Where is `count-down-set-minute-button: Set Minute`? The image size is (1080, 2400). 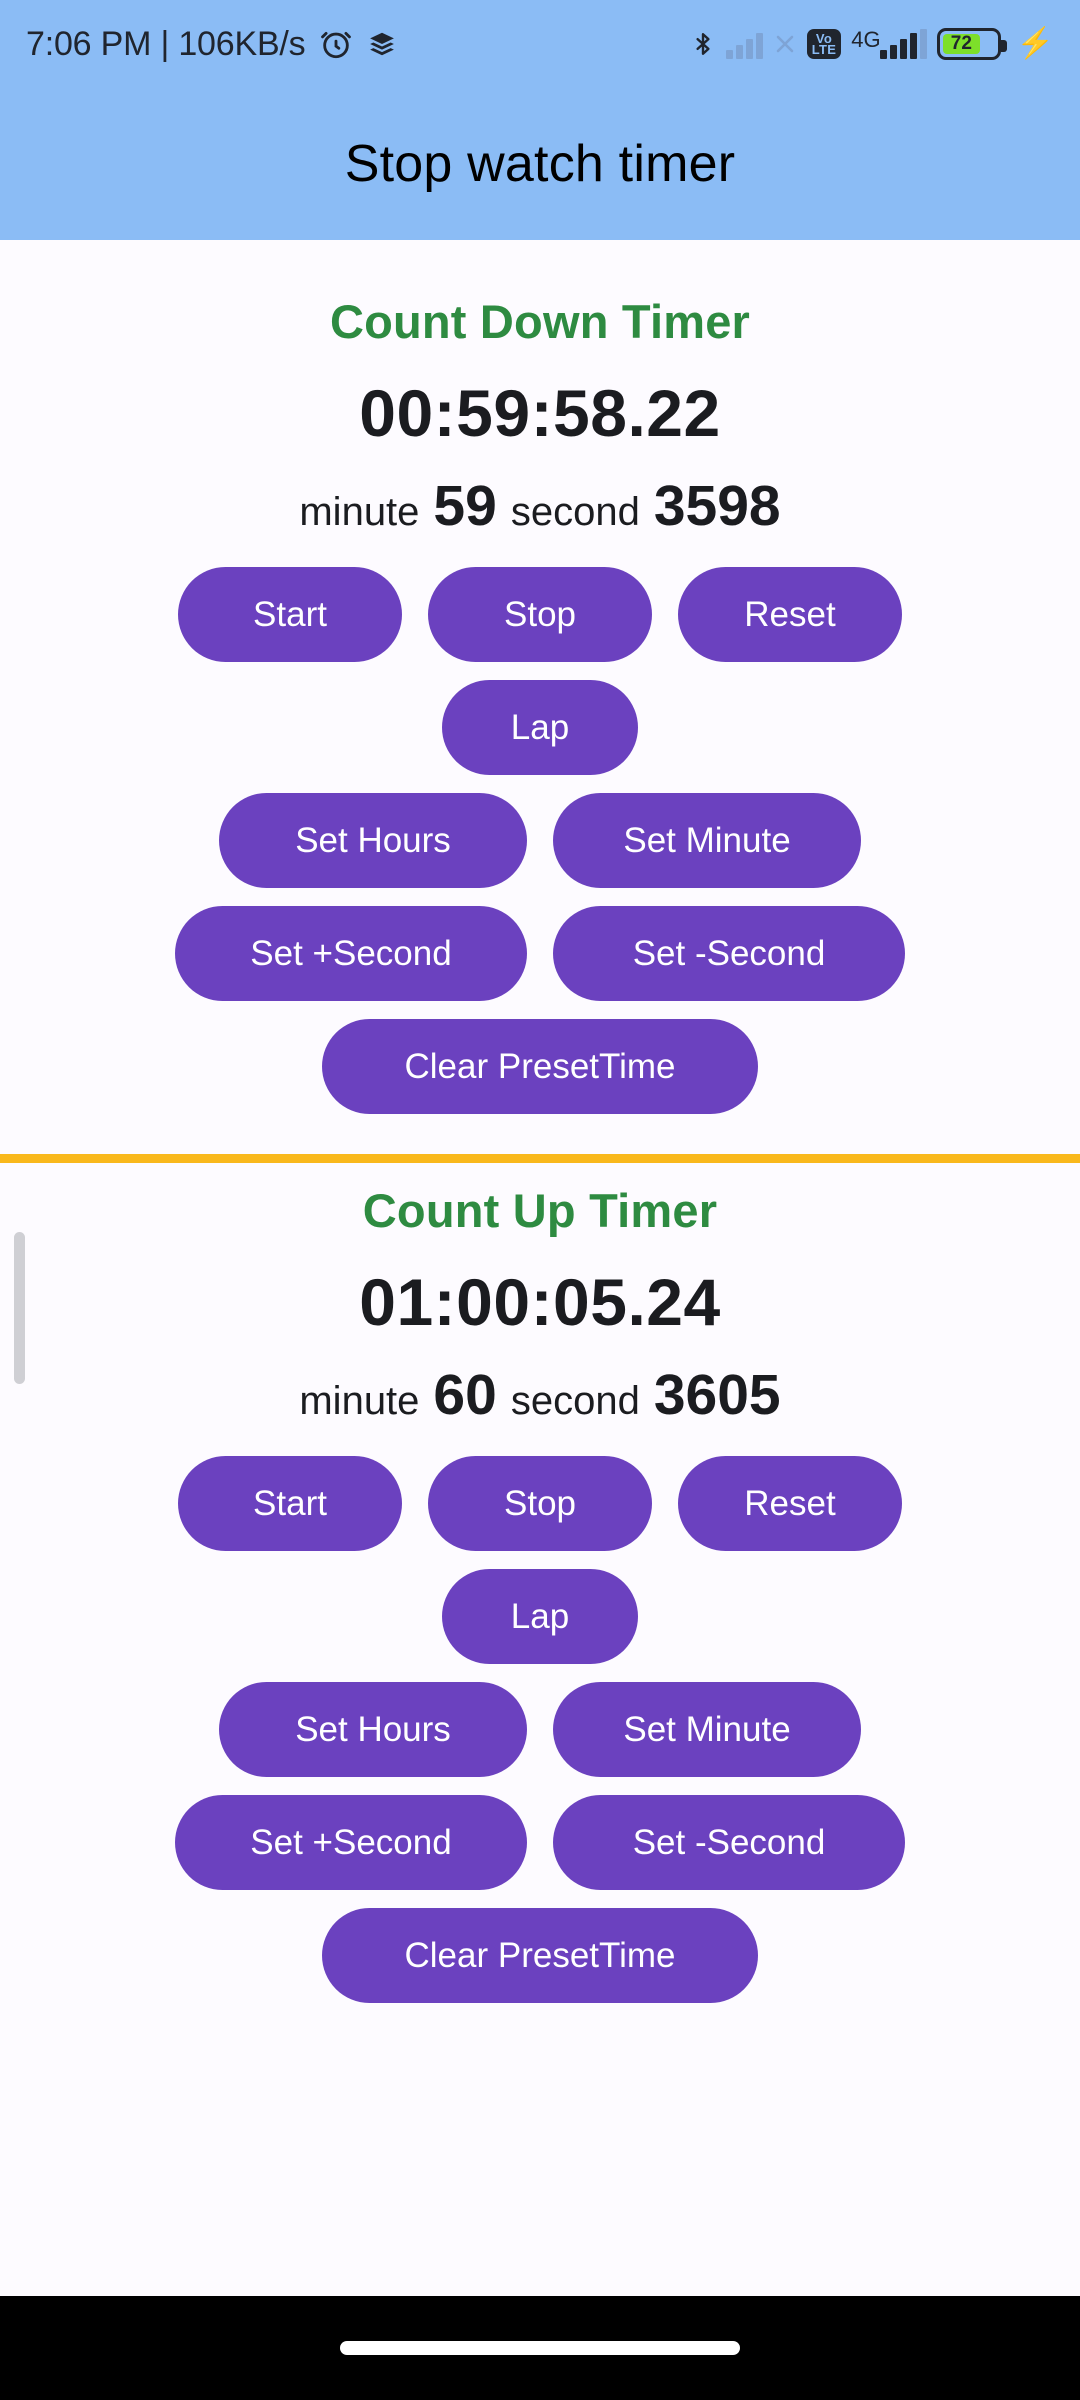
count-down-set-minute-button: Set Minute is located at coordinates (707, 840).